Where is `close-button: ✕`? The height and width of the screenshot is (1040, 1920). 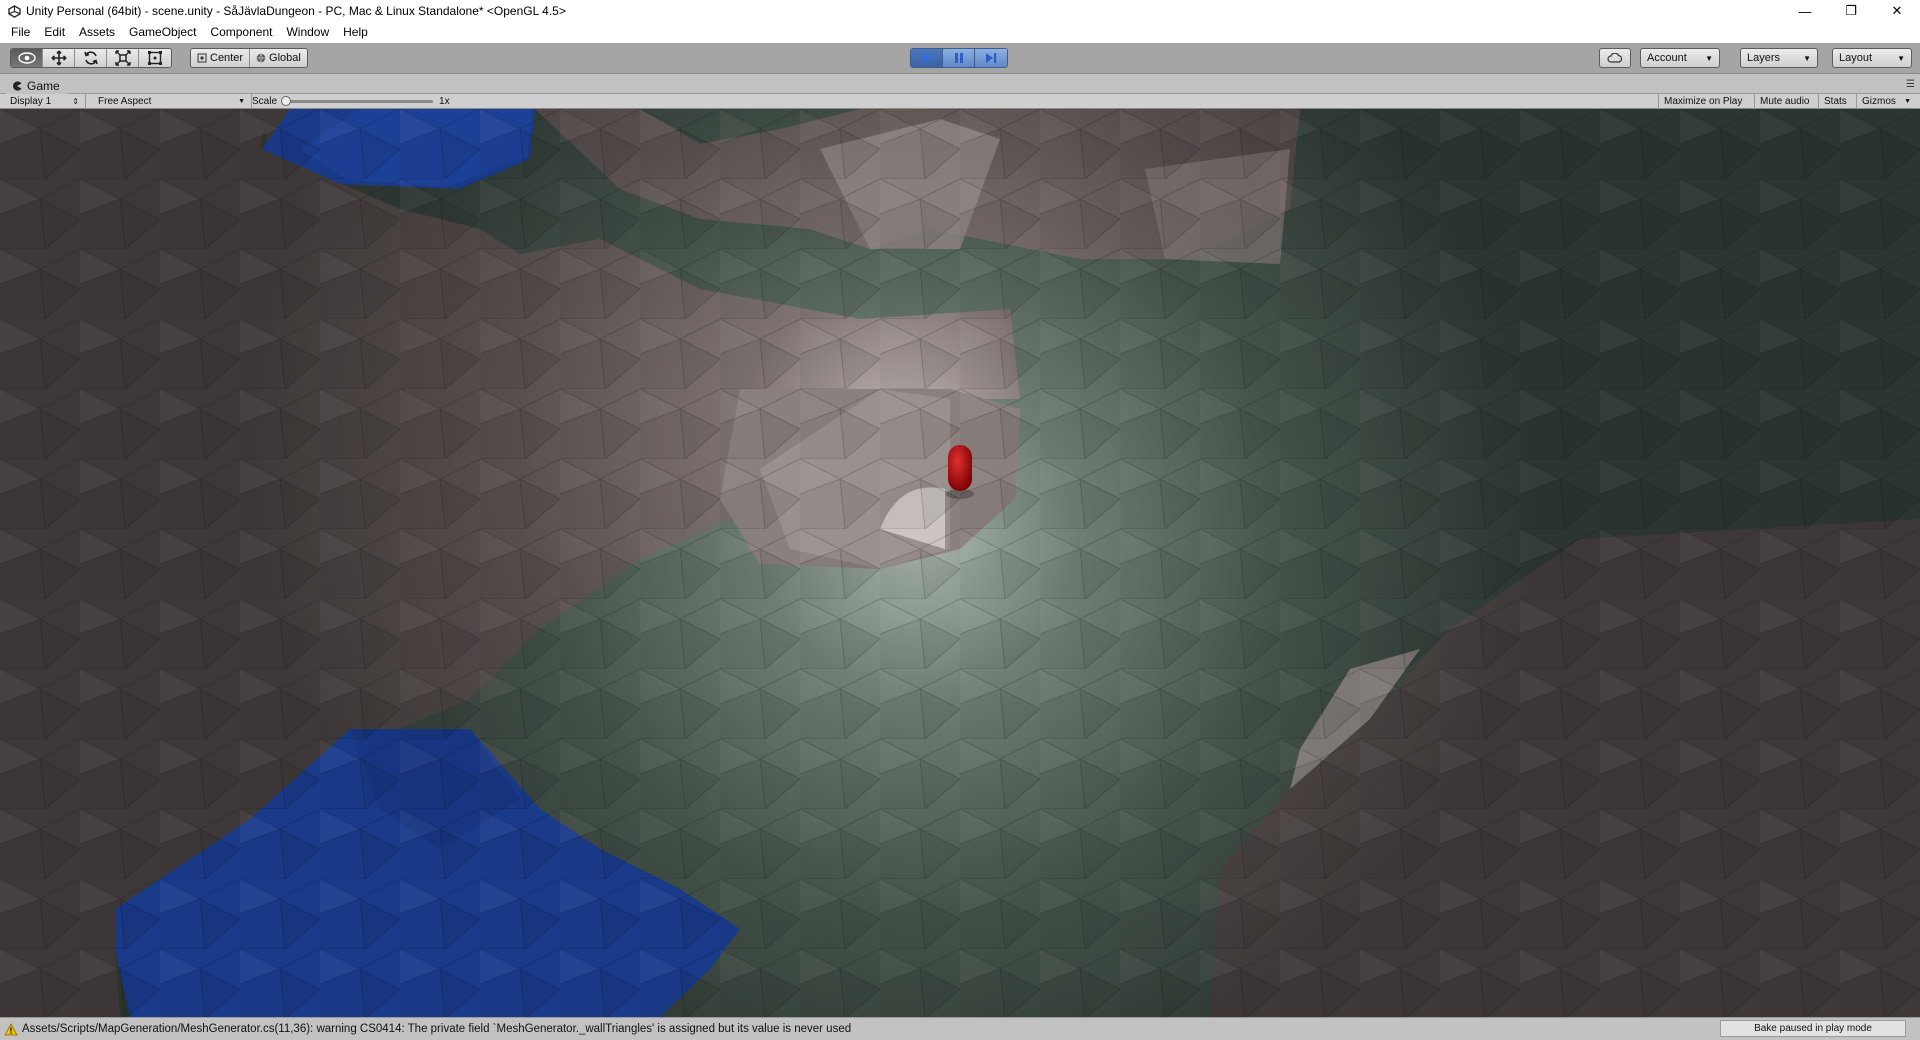
close-button: ✕ is located at coordinates (1897, 11).